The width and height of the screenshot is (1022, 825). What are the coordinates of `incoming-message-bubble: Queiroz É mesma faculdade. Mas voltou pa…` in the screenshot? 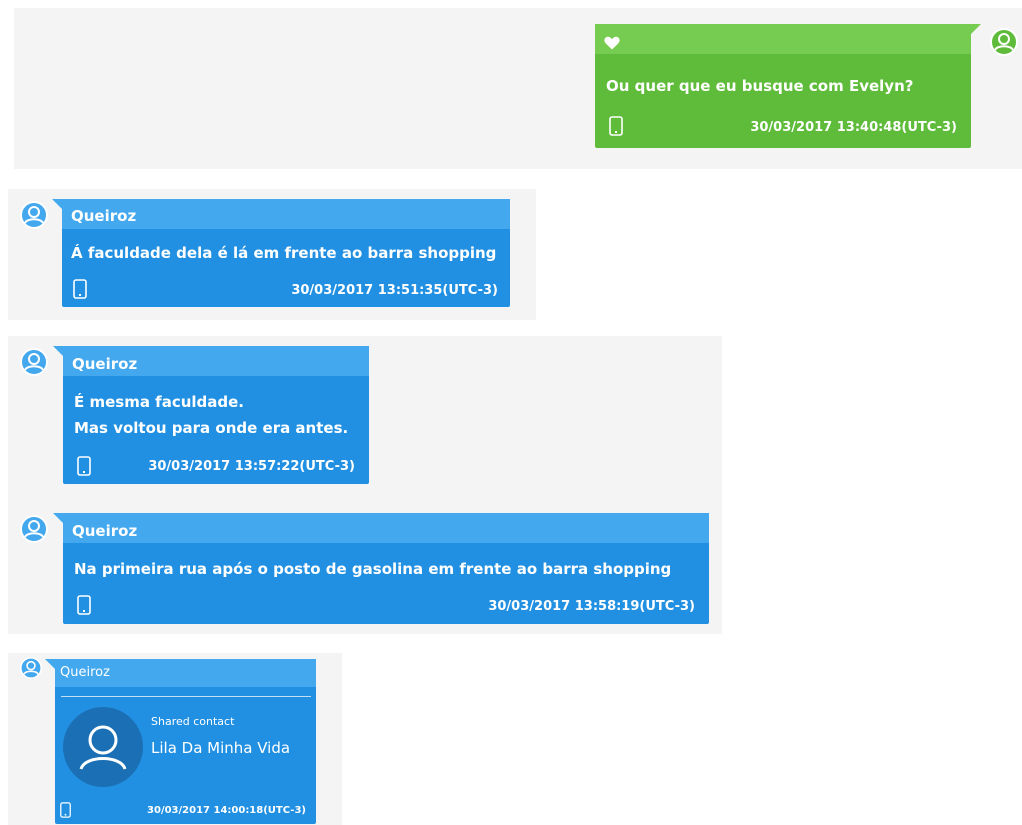 It's located at (211, 415).